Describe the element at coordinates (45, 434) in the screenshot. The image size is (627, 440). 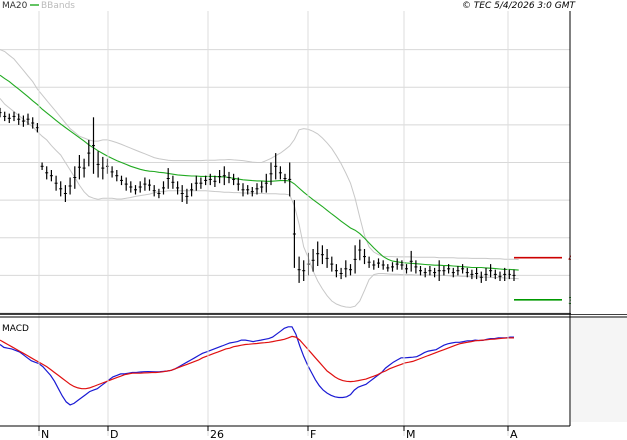
I see `x-tick-label: N` at that location.